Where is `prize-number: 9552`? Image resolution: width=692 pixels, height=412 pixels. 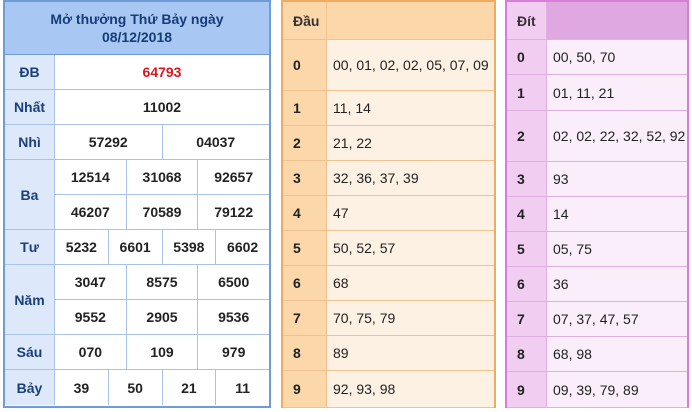
prize-number: 9552 is located at coordinates (90, 317).